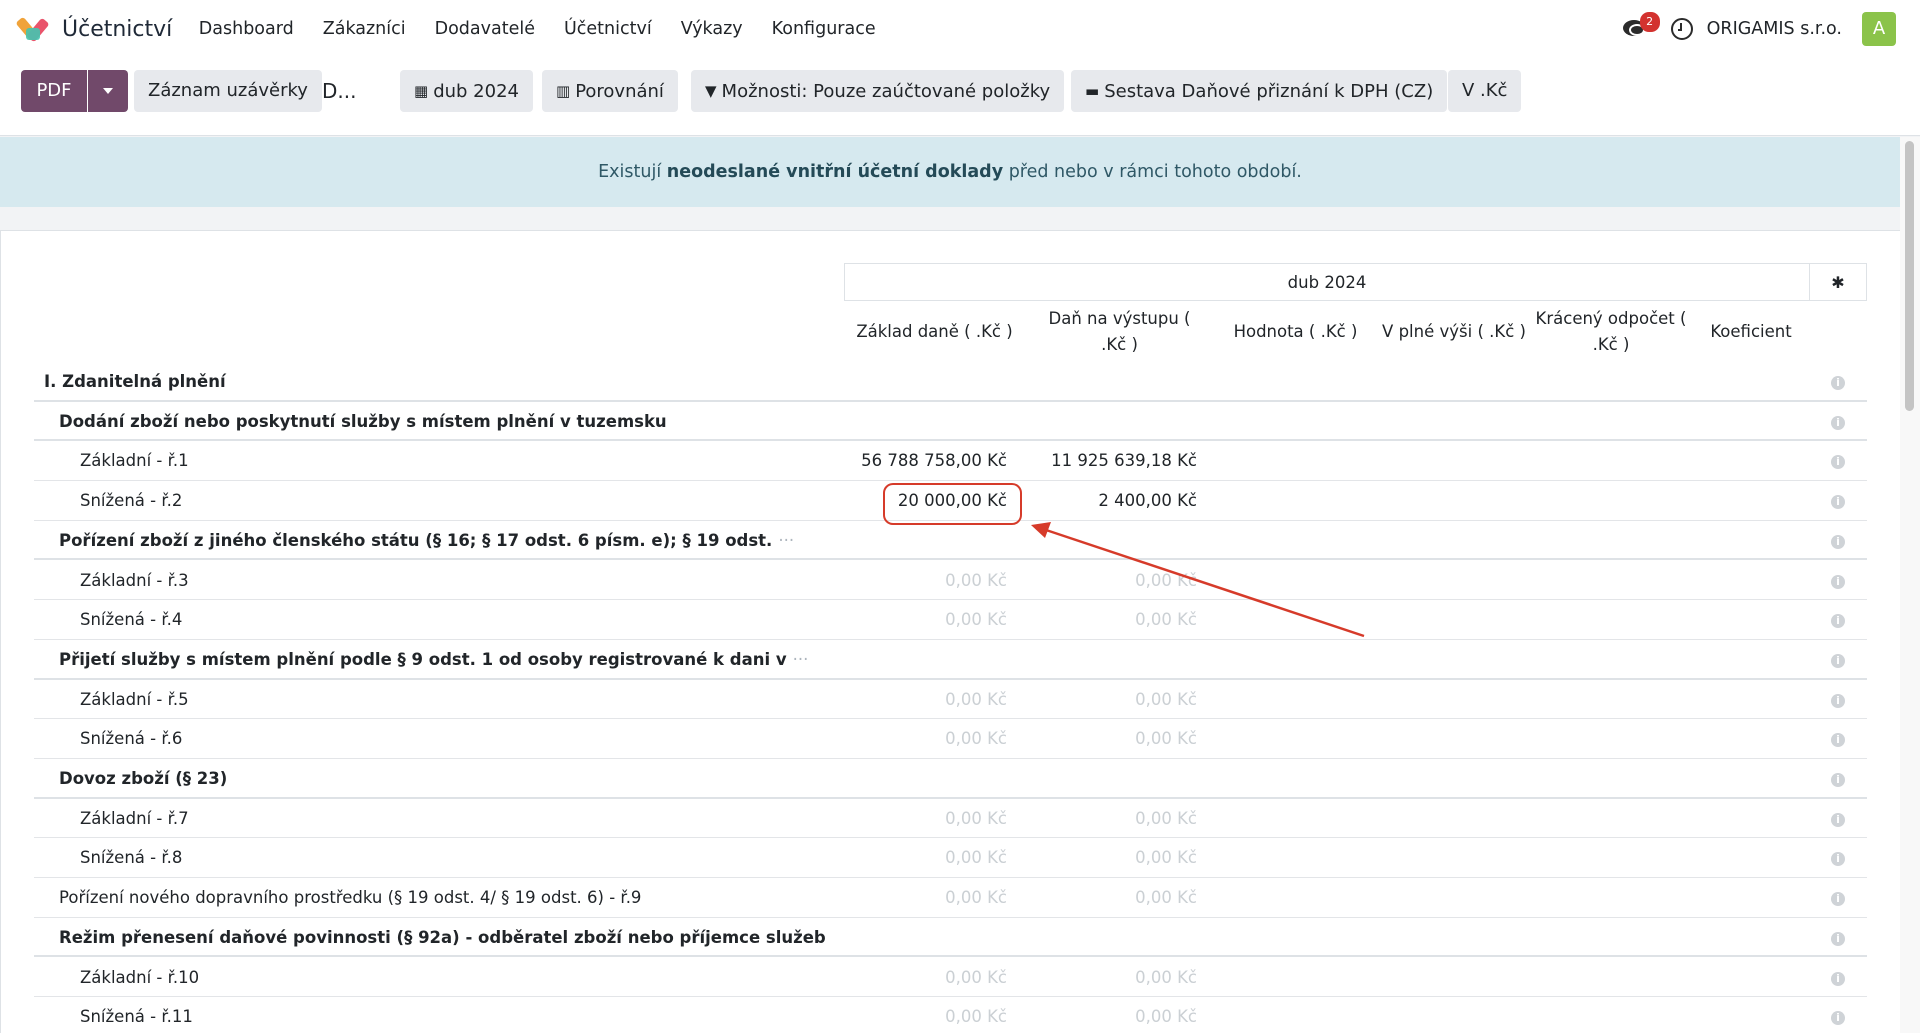  Describe the element at coordinates (610, 91) in the screenshot. I see `comparison-button: ▥ Porovnání` at that location.